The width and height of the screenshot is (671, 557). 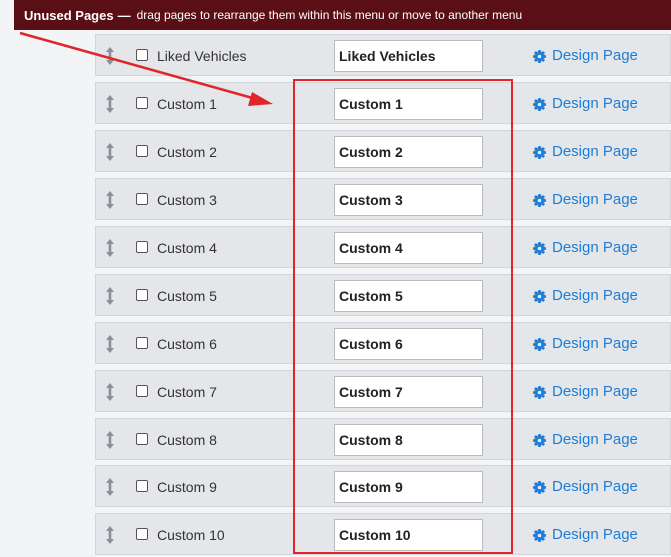 I want to click on page-row: Custom 9 Design Page, so click(x=383, y=486).